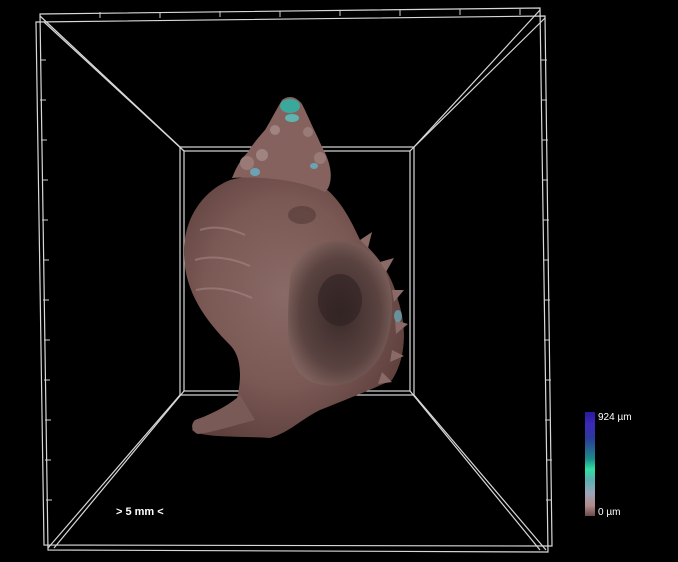  I want to click on colorbar-max-label: 924 µm, so click(615, 417).